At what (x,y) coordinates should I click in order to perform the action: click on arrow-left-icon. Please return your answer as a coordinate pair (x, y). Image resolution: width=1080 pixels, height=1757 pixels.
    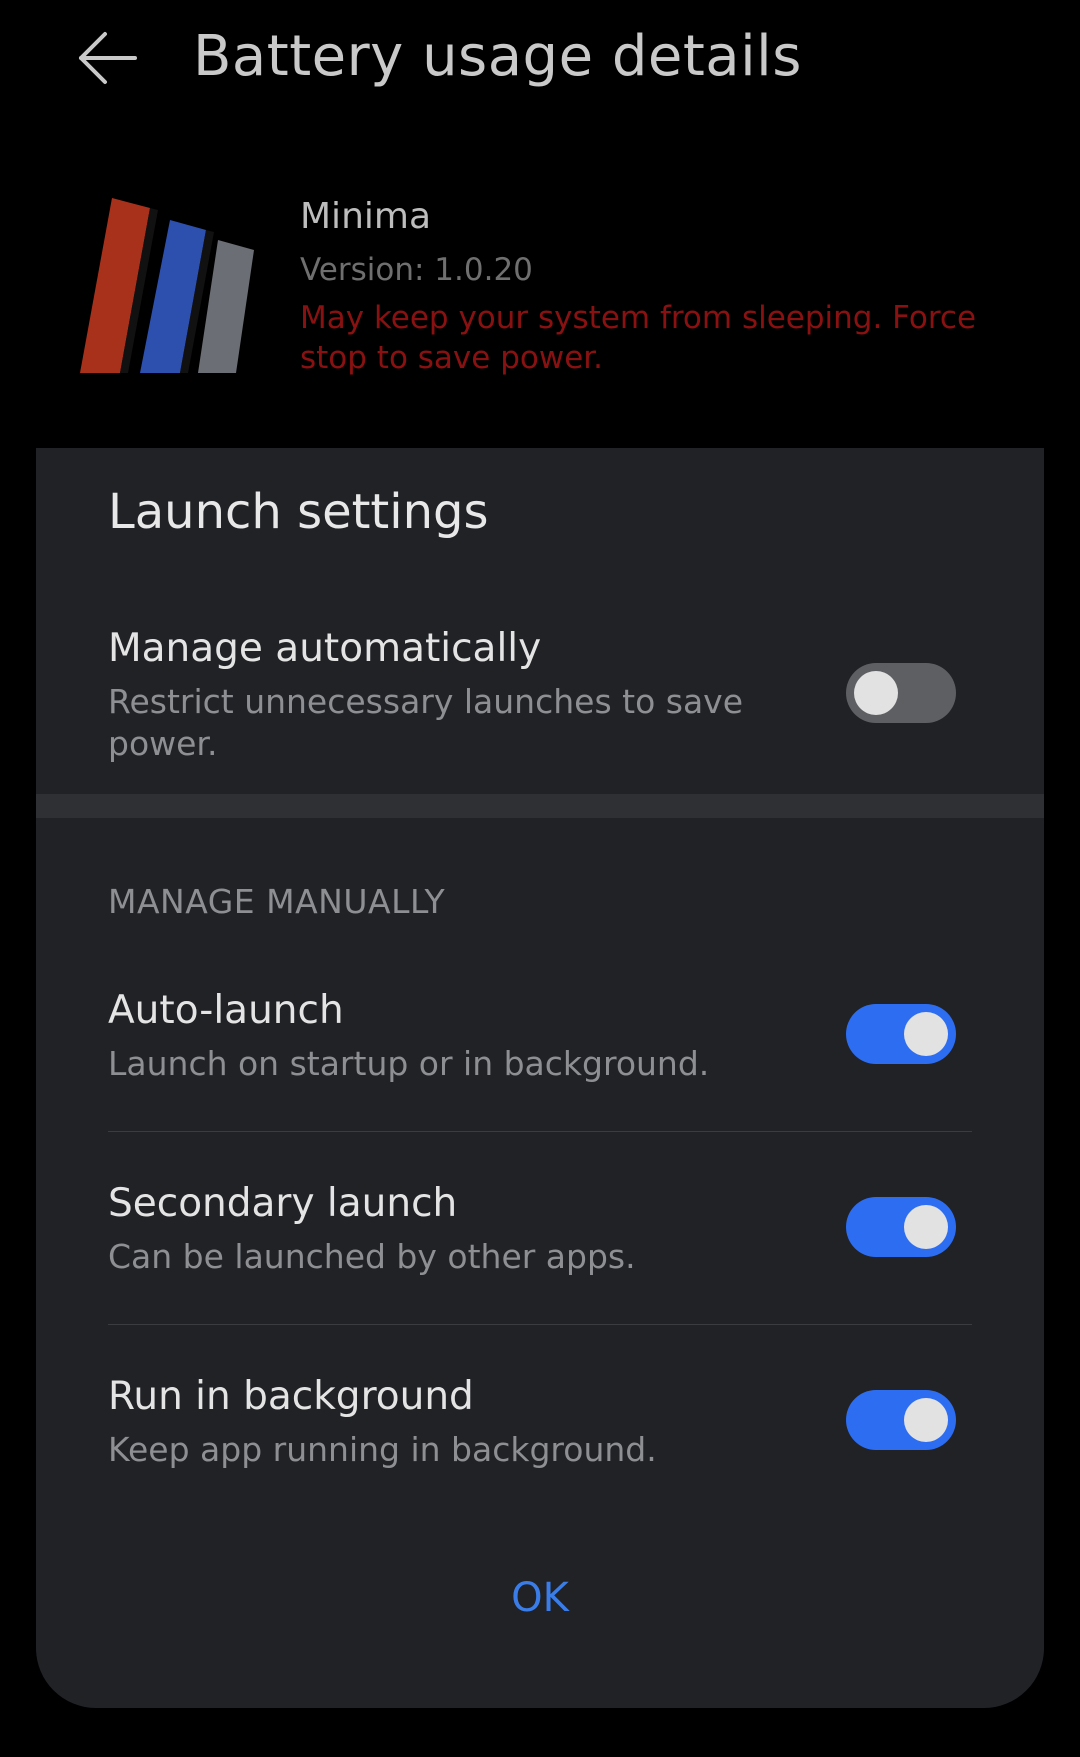
    Looking at the image, I should click on (108, 58).